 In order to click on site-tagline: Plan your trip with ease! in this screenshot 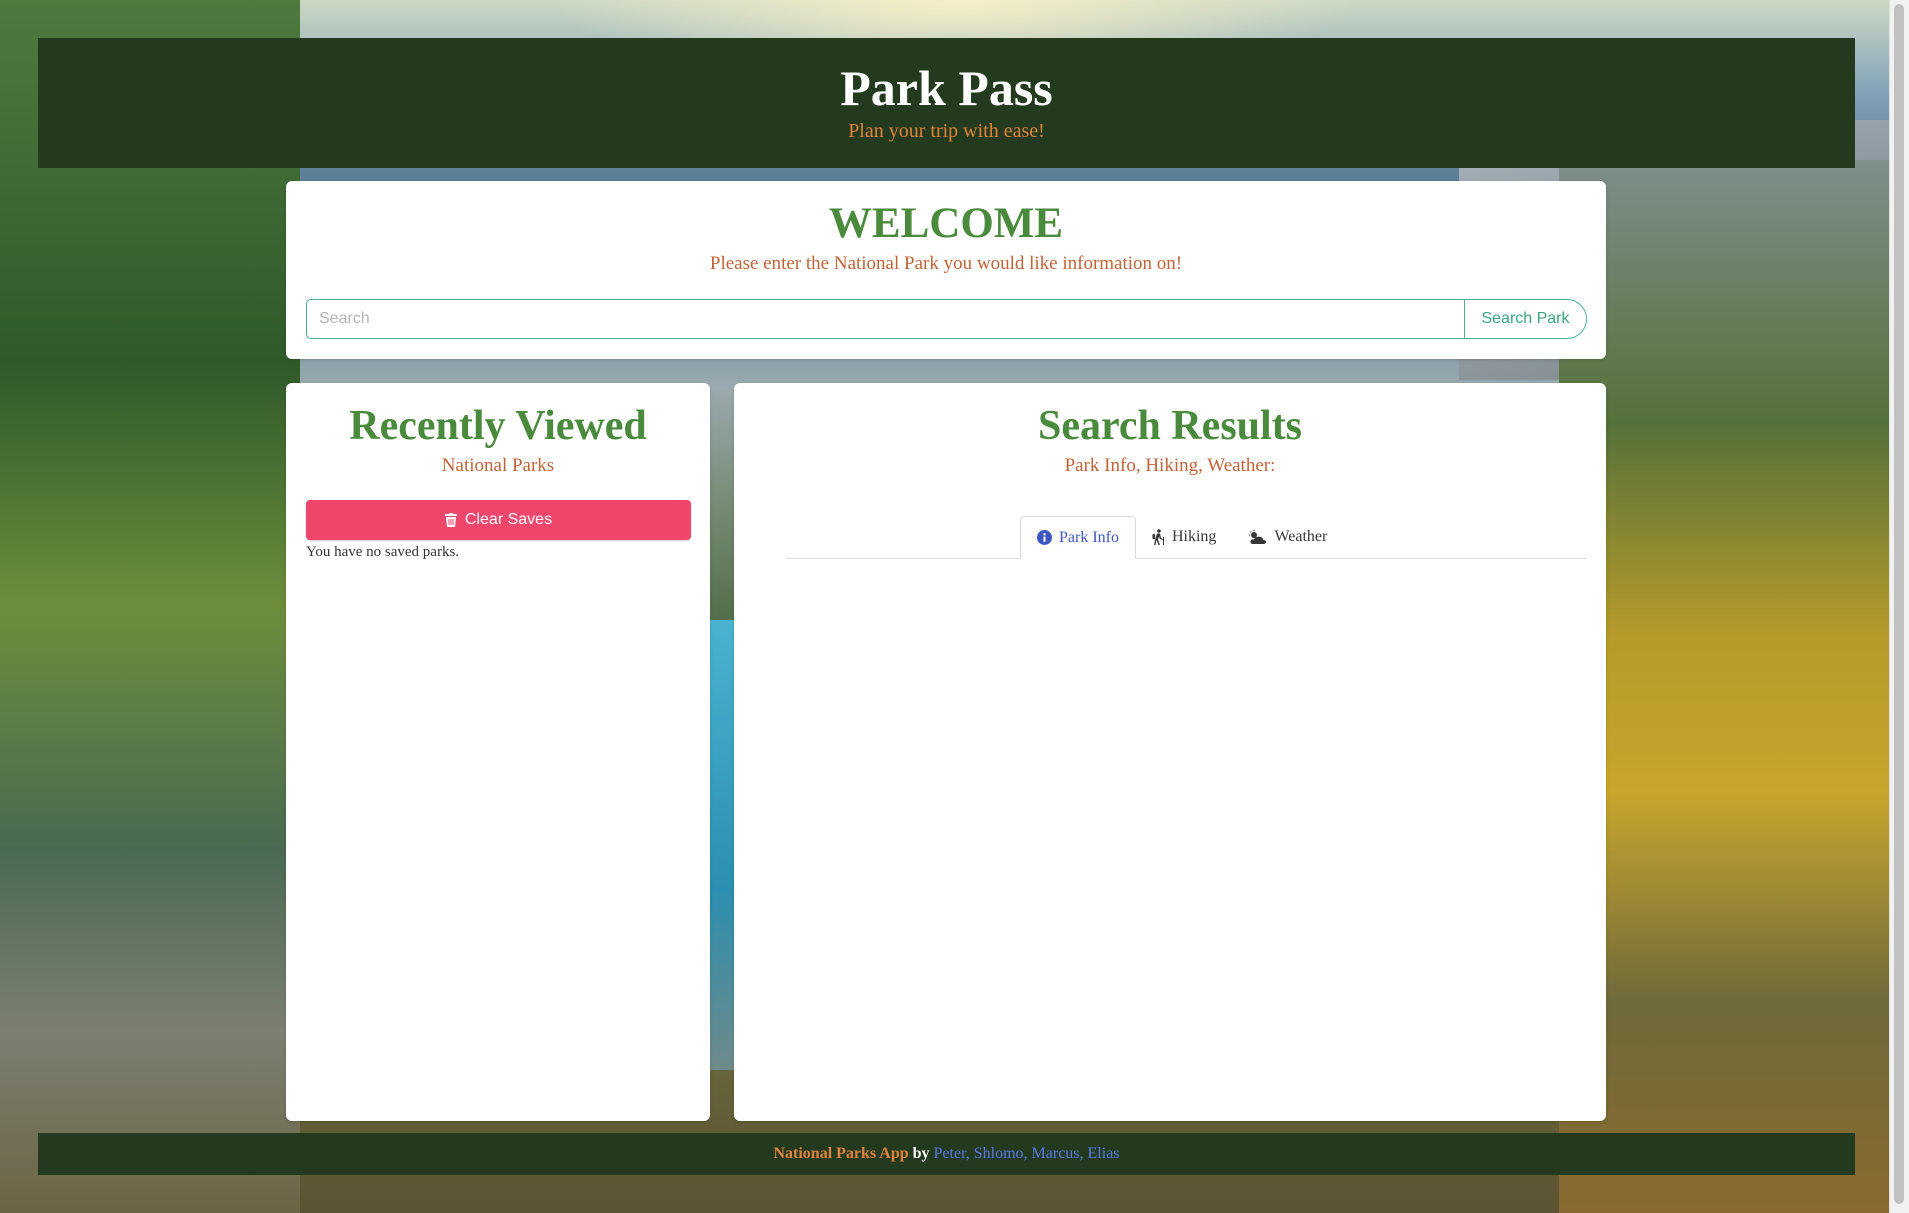, I will do `click(946, 131)`.